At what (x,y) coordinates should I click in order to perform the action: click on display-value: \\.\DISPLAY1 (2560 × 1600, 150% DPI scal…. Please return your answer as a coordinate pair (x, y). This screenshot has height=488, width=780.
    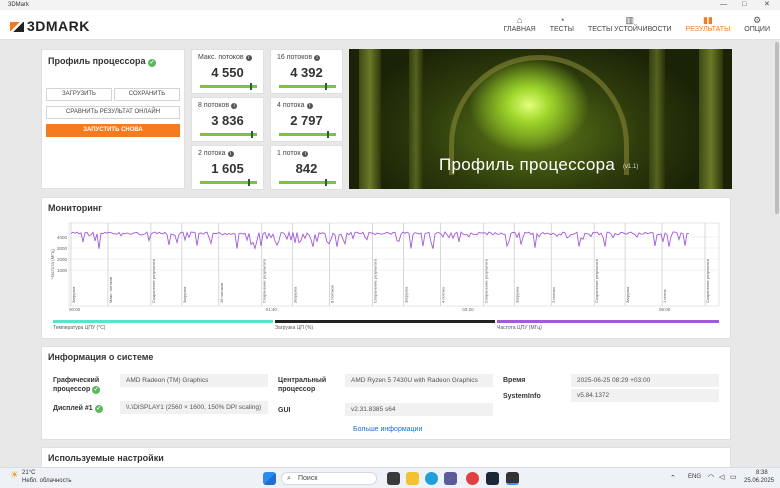
    Looking at the image, I should click on (194, 407).